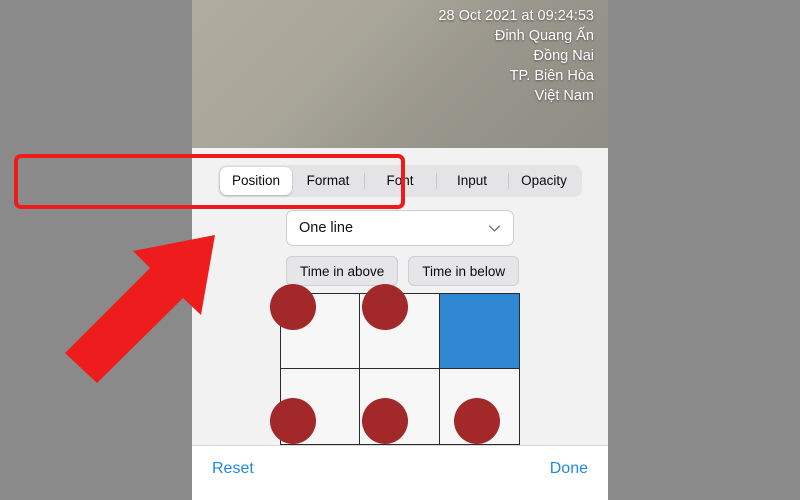 Image resolution: width=800 pixels, height=500 pixels. I want to click on tab-format: Format, so click(328, 181).